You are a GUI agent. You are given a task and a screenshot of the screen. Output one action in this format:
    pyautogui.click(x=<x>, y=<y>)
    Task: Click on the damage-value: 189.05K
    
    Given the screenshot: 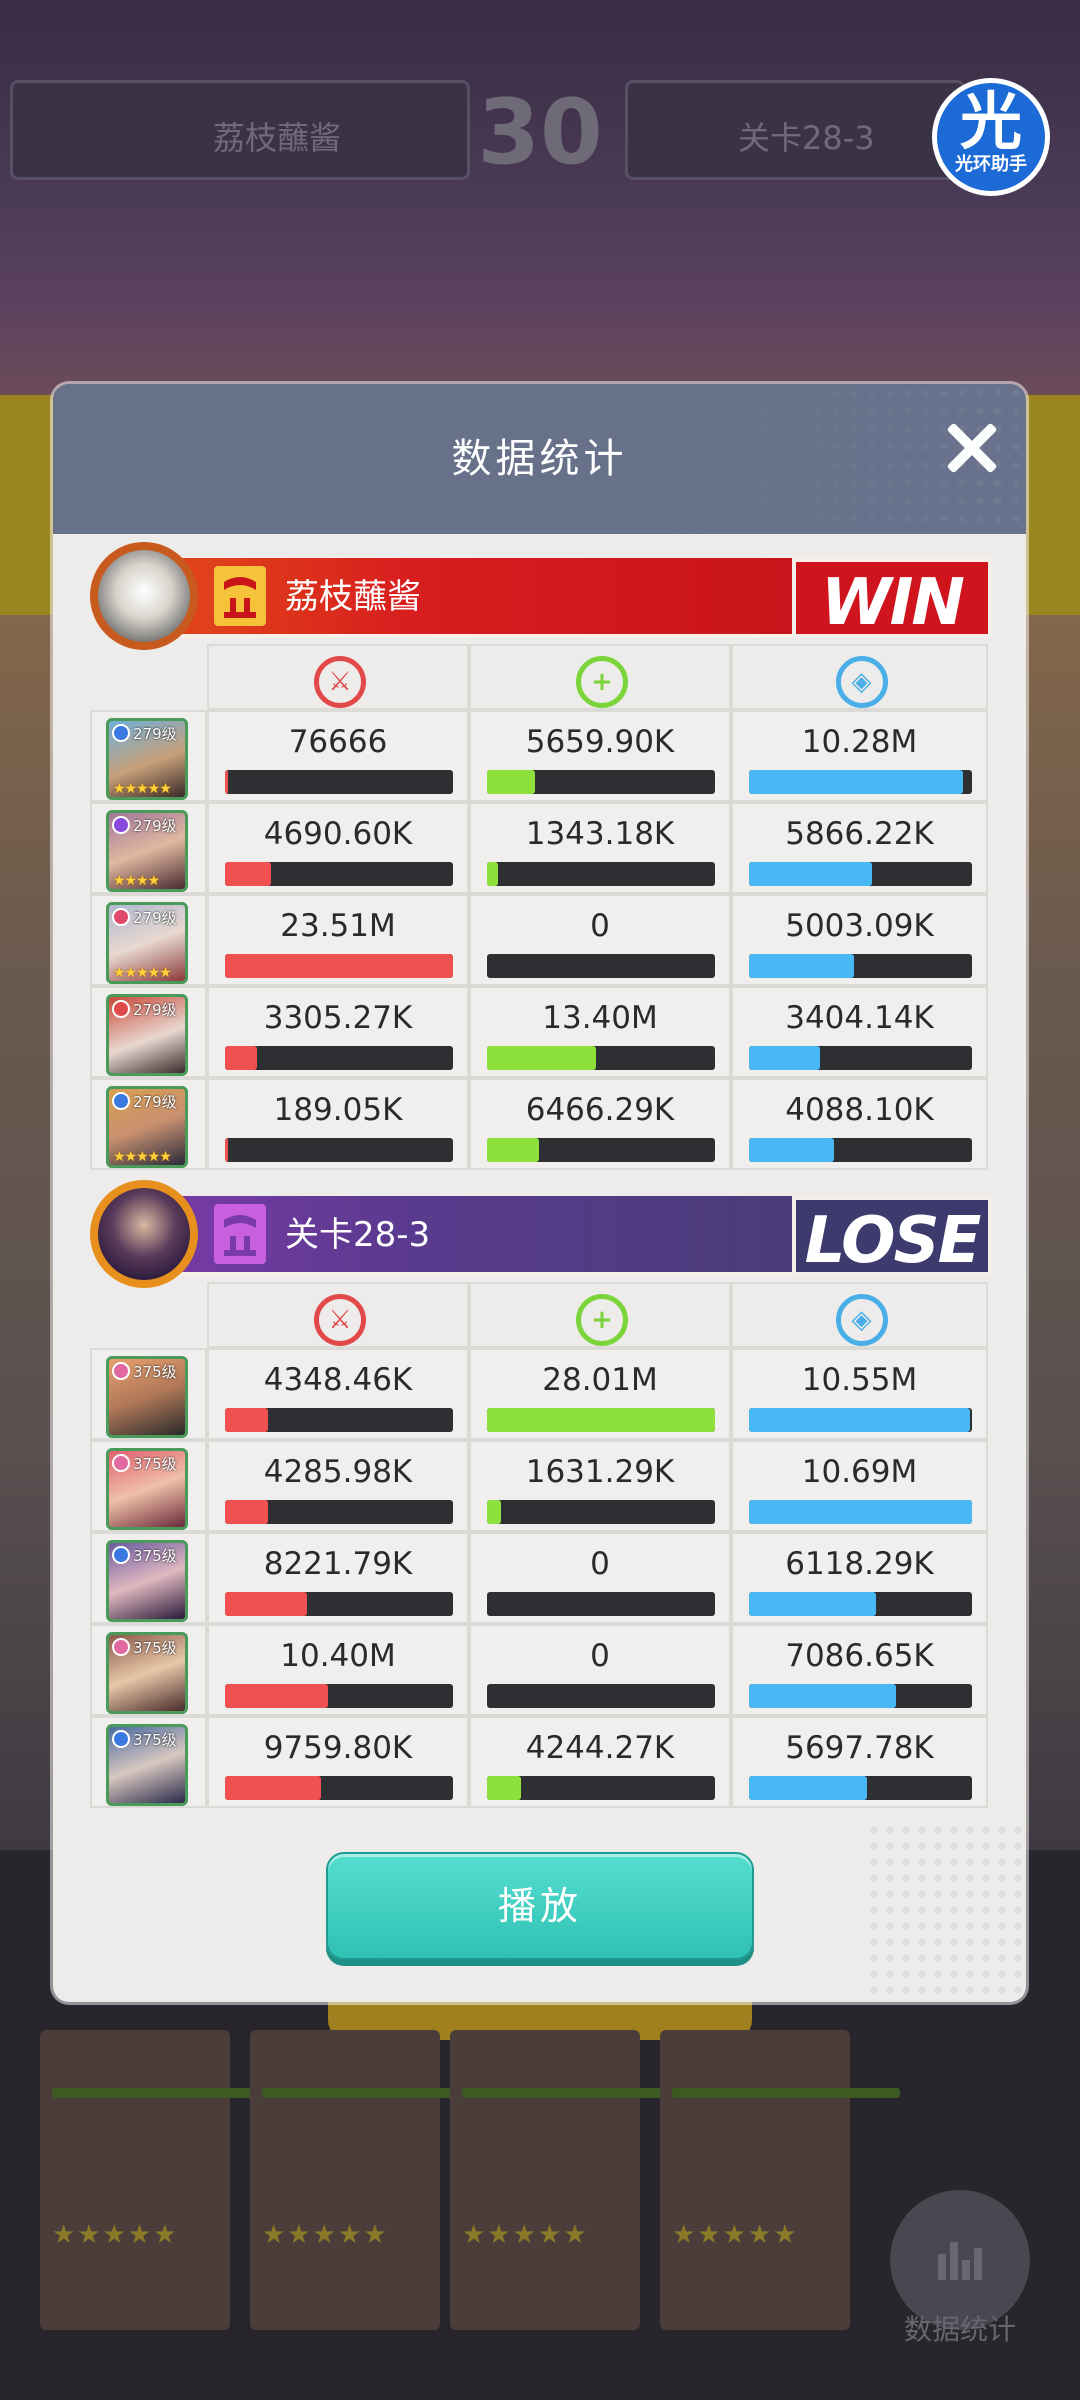 What is the action you would take?
    pyautogui.click(x=338, y=1110)
    